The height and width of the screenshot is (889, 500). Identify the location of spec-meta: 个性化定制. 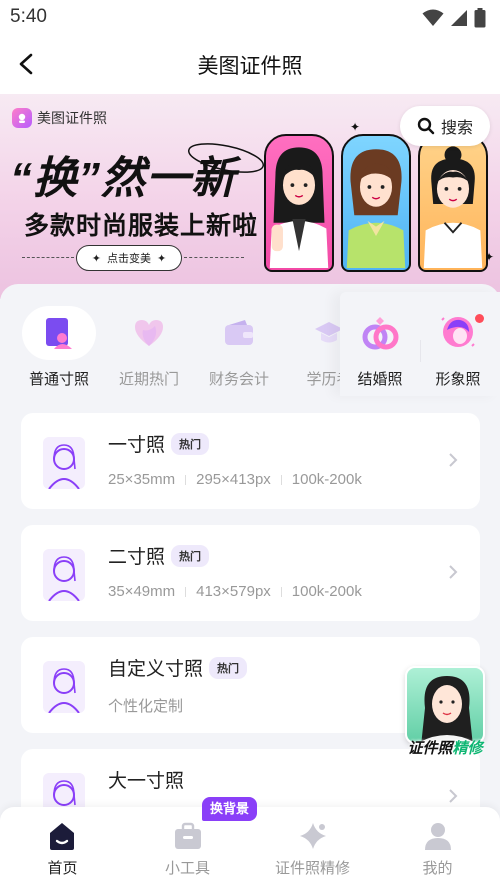
(145, 705).